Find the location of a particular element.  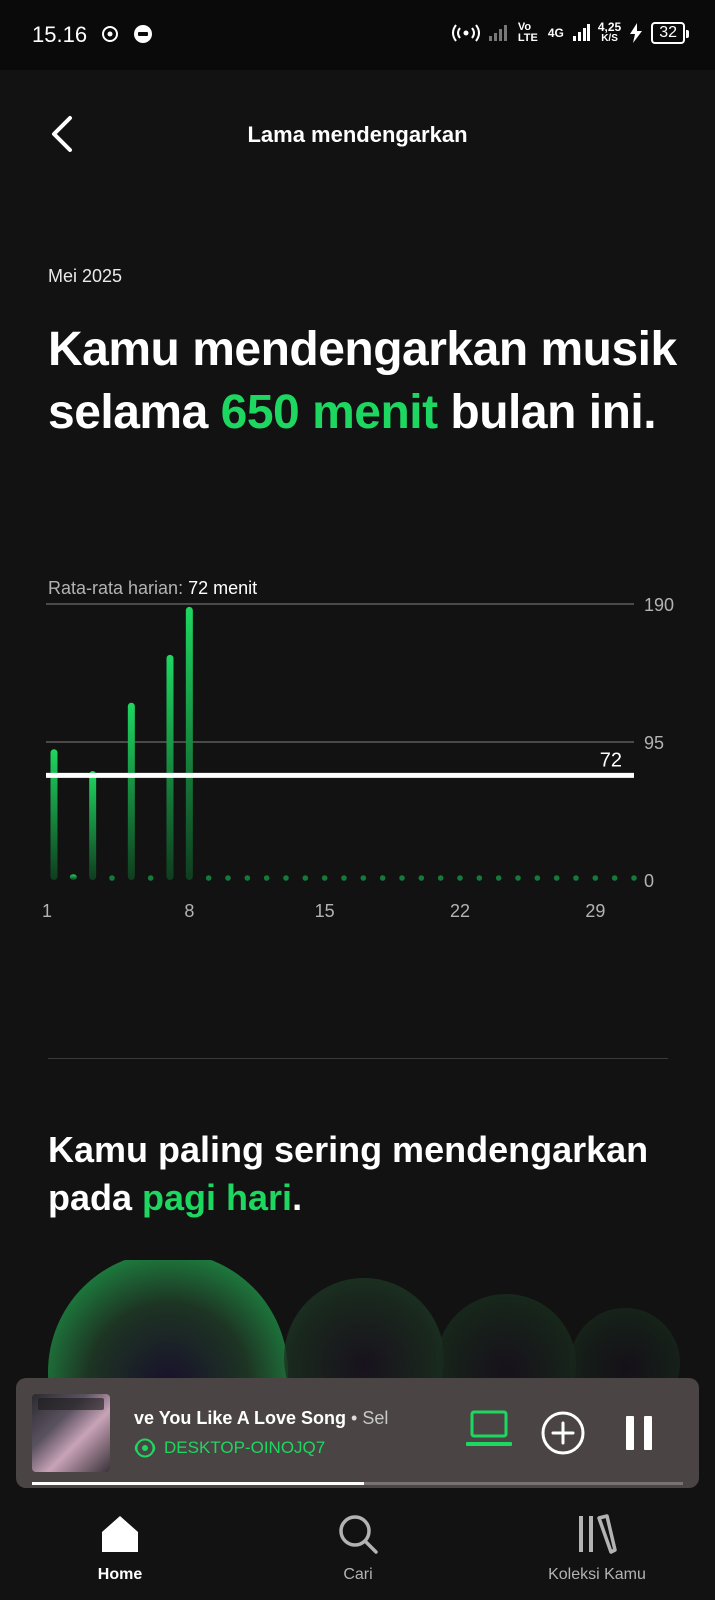

gallery-icon is located at coordinates (110, 34).